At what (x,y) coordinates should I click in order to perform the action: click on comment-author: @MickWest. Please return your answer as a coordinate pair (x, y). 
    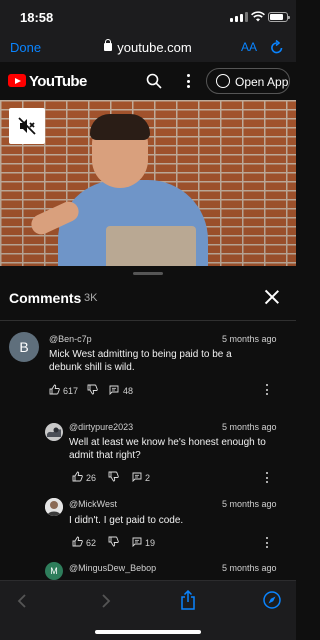
    Looking at the image, I should click on (93, 504).